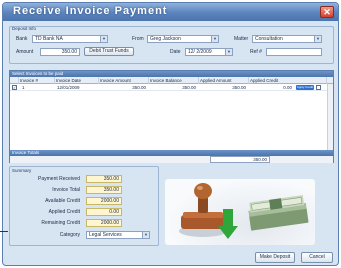  What do you see at coordinates (330, 117) in the screenshot?
I see `grid-scrollbar` at bounding box center [330, 117].